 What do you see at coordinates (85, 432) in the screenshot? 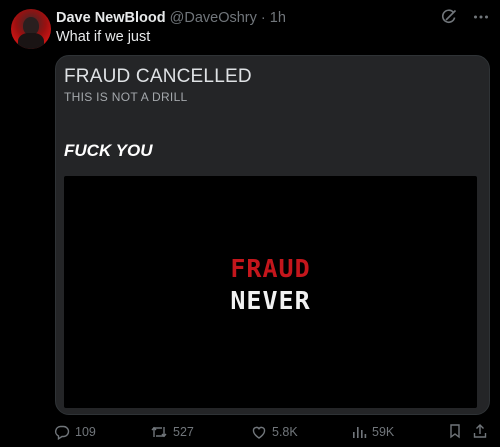
I see `reply-count: 109` at bounding box center [85, 432].